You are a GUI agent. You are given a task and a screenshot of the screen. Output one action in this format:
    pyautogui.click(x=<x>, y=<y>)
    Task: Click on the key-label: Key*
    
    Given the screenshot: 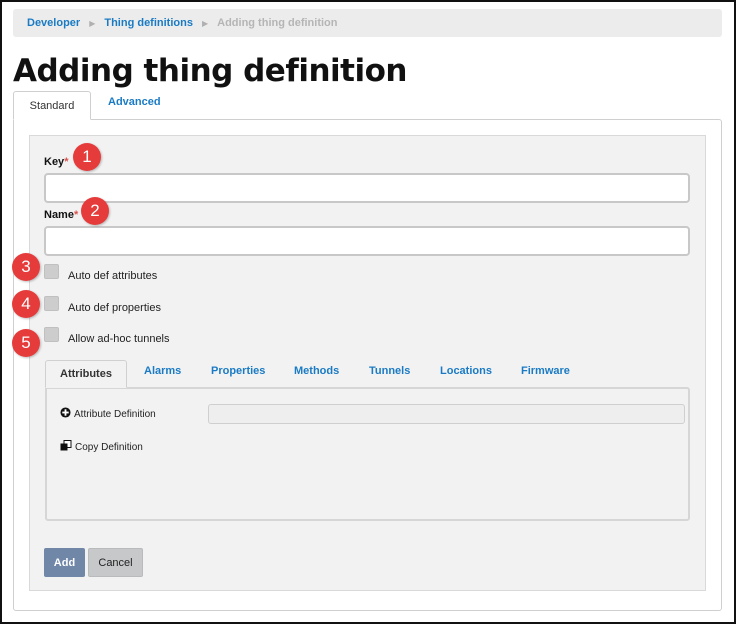 What is the action you would take?
    pyautogui.click(x=56, y=162)
    